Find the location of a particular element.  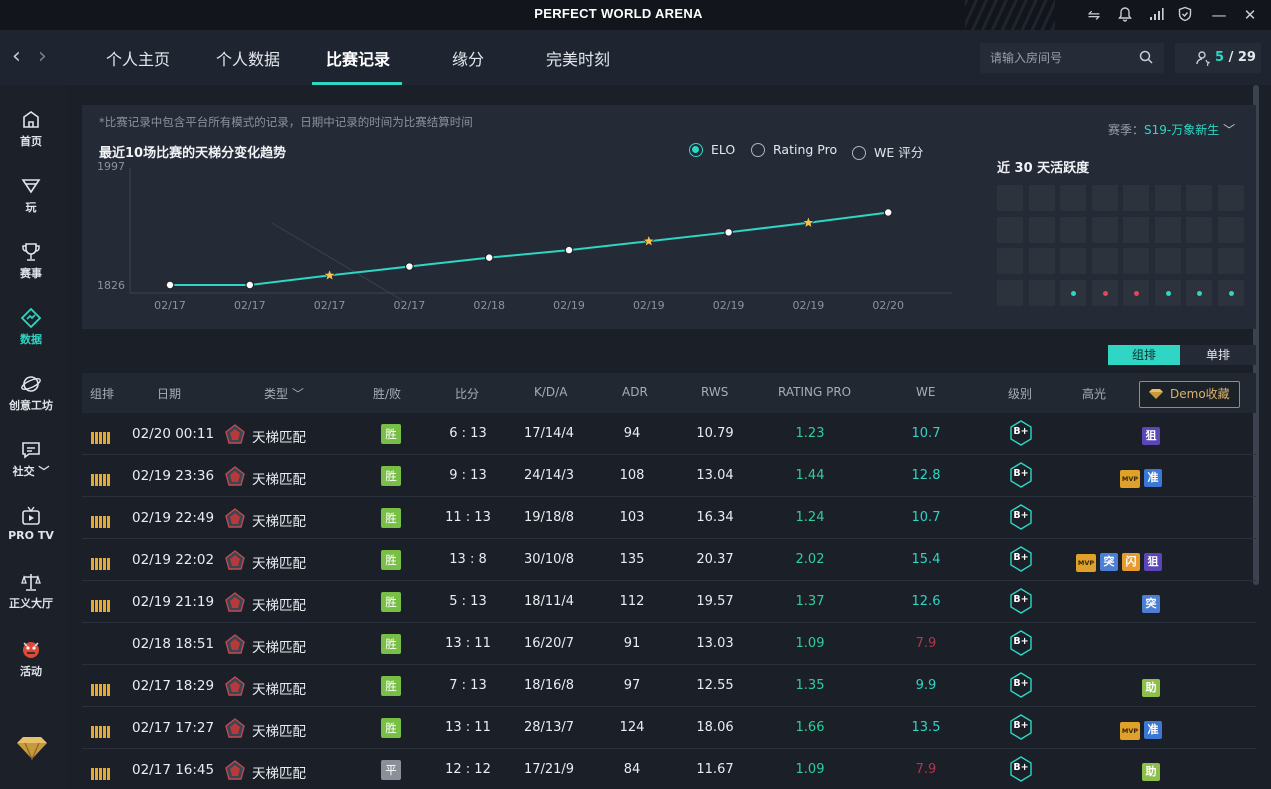

online-friends-counter: 5 / 29 is located at coordinates (1218, 58).